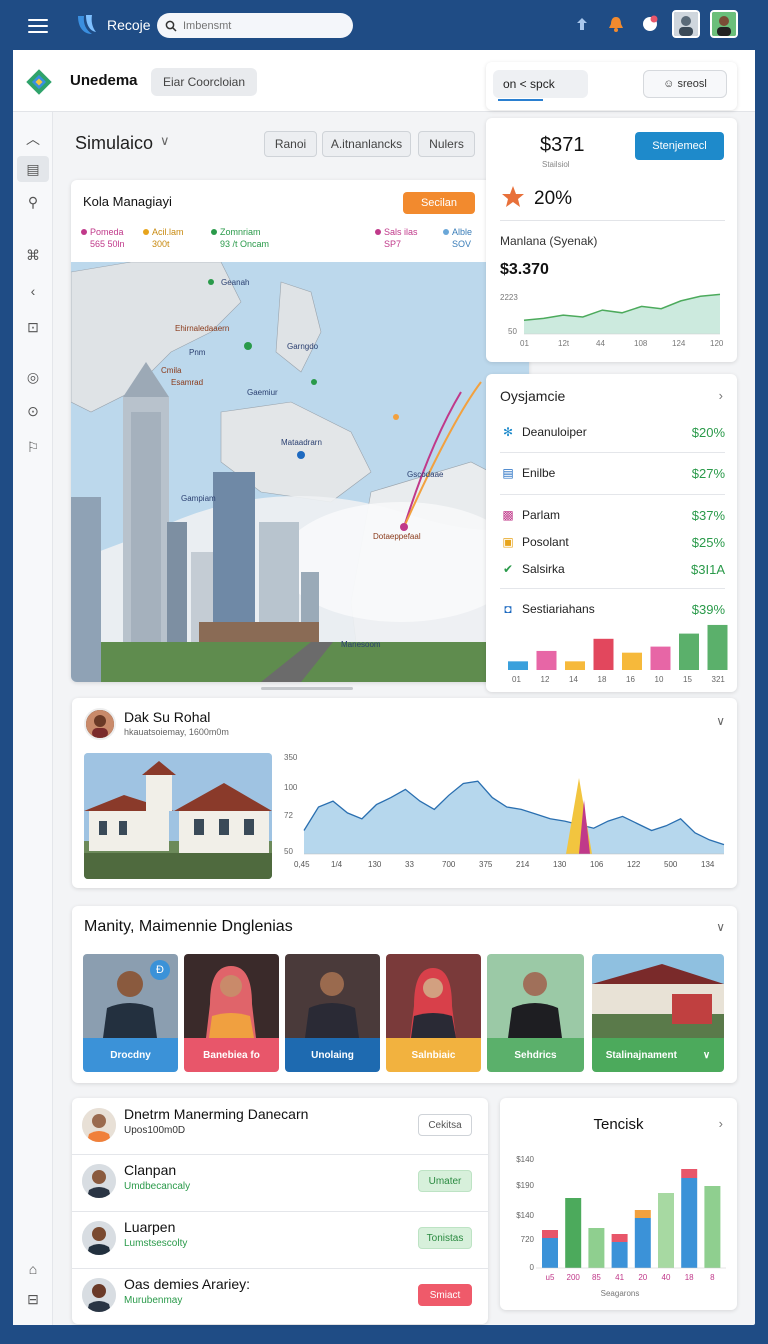 The width and height of the screenshot is (768, 1344). I want to click on grid-icon: ▤, so click(33, 169).